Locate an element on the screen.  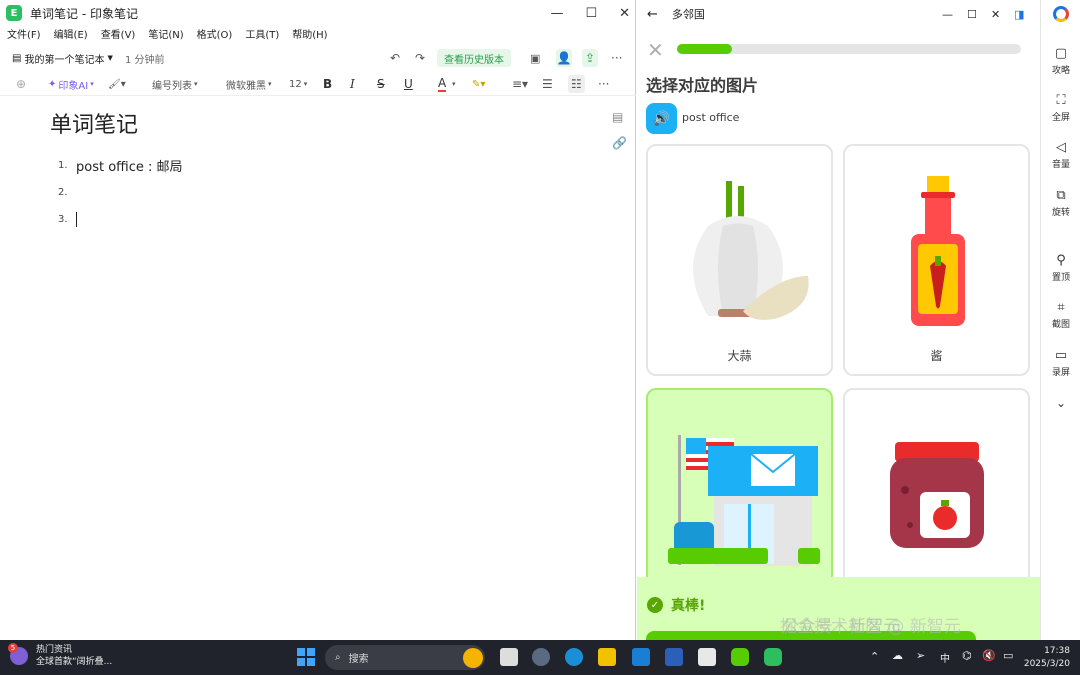
evernote-elephant-icon: E is located at coordinates (14, 13).